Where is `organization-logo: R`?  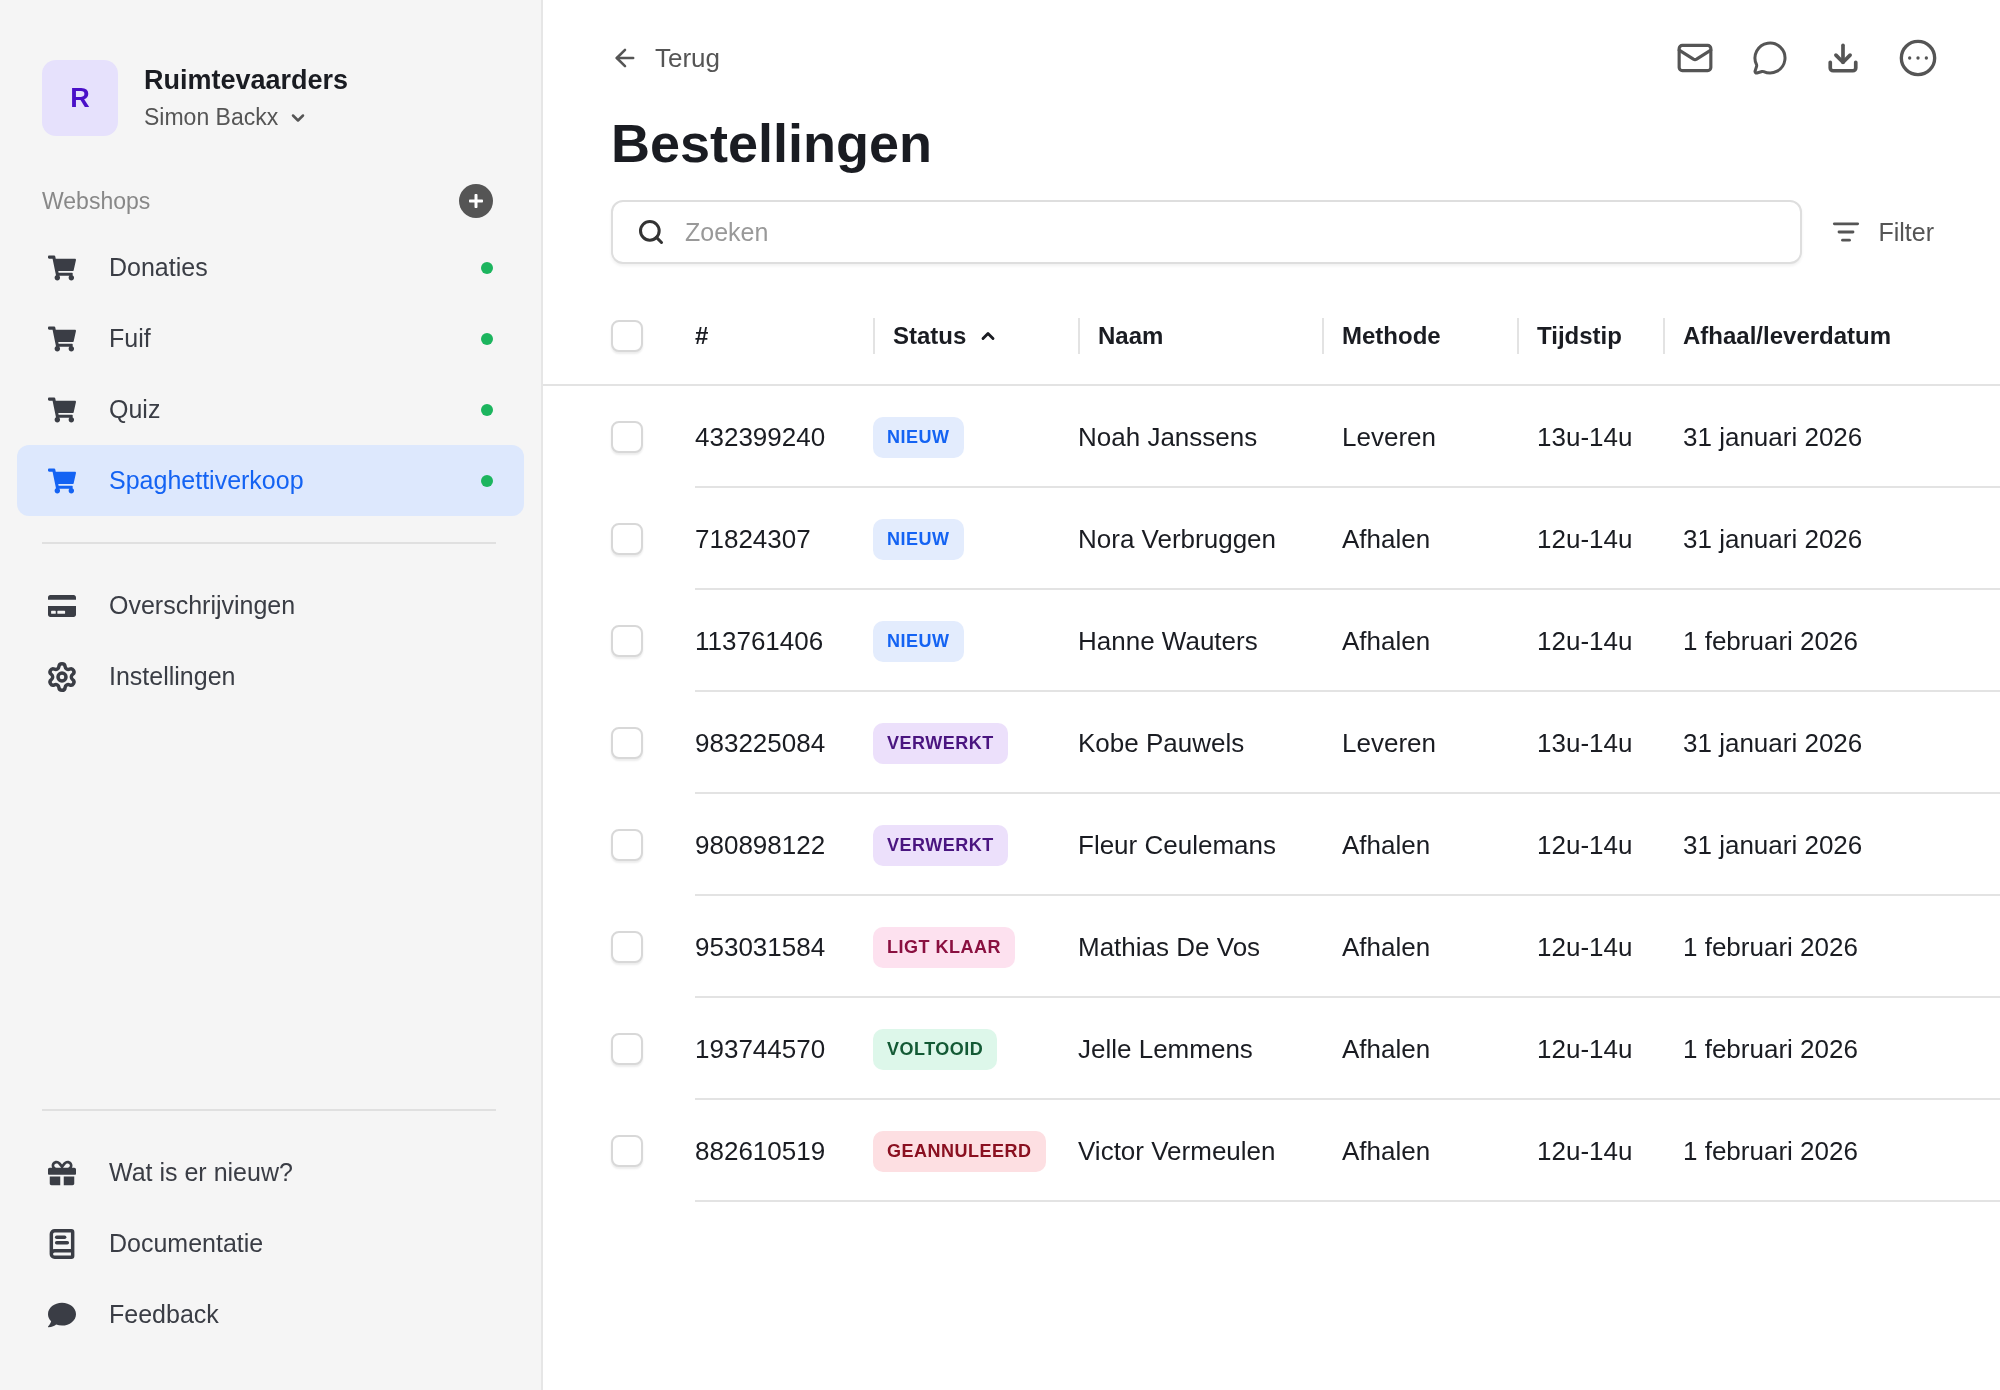
organization-logo: R is located at coordinates (80, 98).